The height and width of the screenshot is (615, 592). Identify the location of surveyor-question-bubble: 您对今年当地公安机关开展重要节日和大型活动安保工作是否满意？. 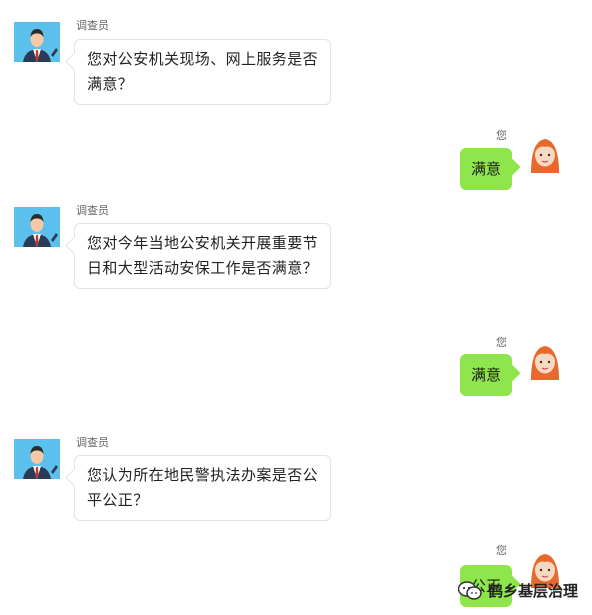
(202, 256).